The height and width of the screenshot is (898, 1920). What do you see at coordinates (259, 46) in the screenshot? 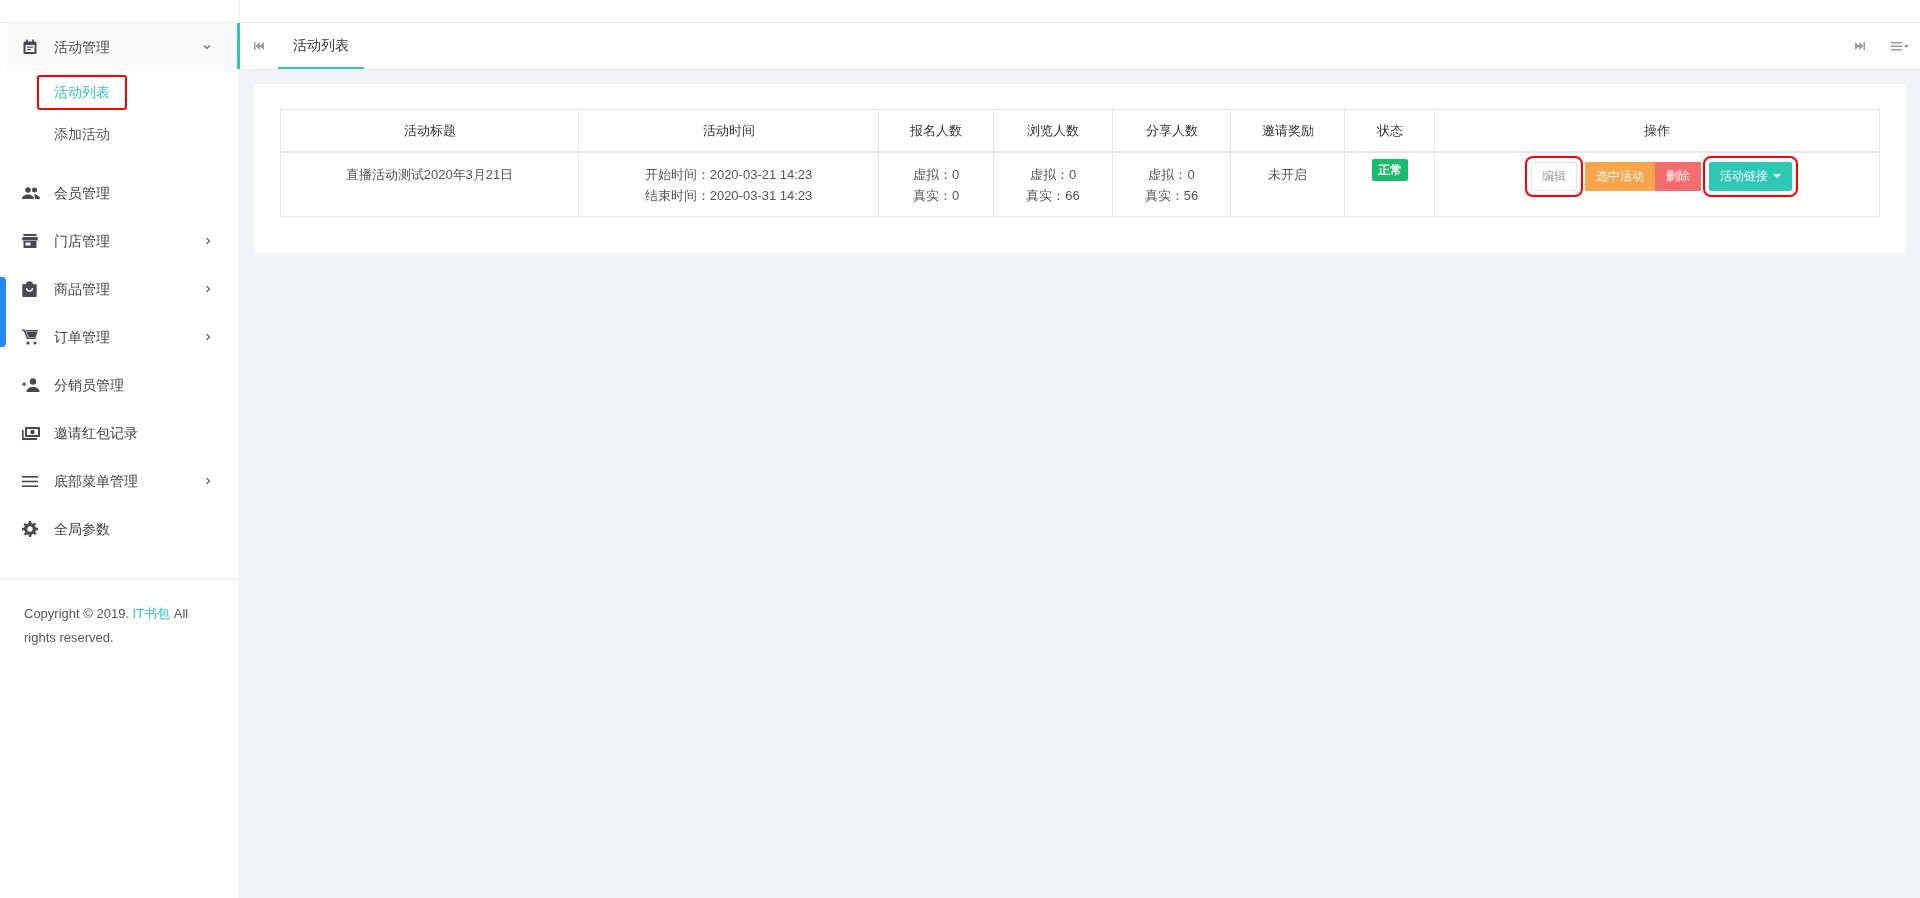
I see `skip-back-icon` at bounding box center [259, 46].